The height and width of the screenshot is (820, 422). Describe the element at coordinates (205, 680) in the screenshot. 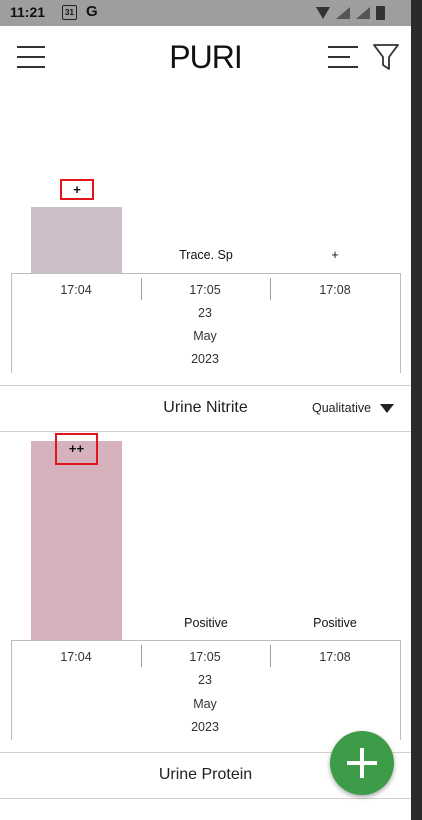

I see `date-day: 23` at that location.